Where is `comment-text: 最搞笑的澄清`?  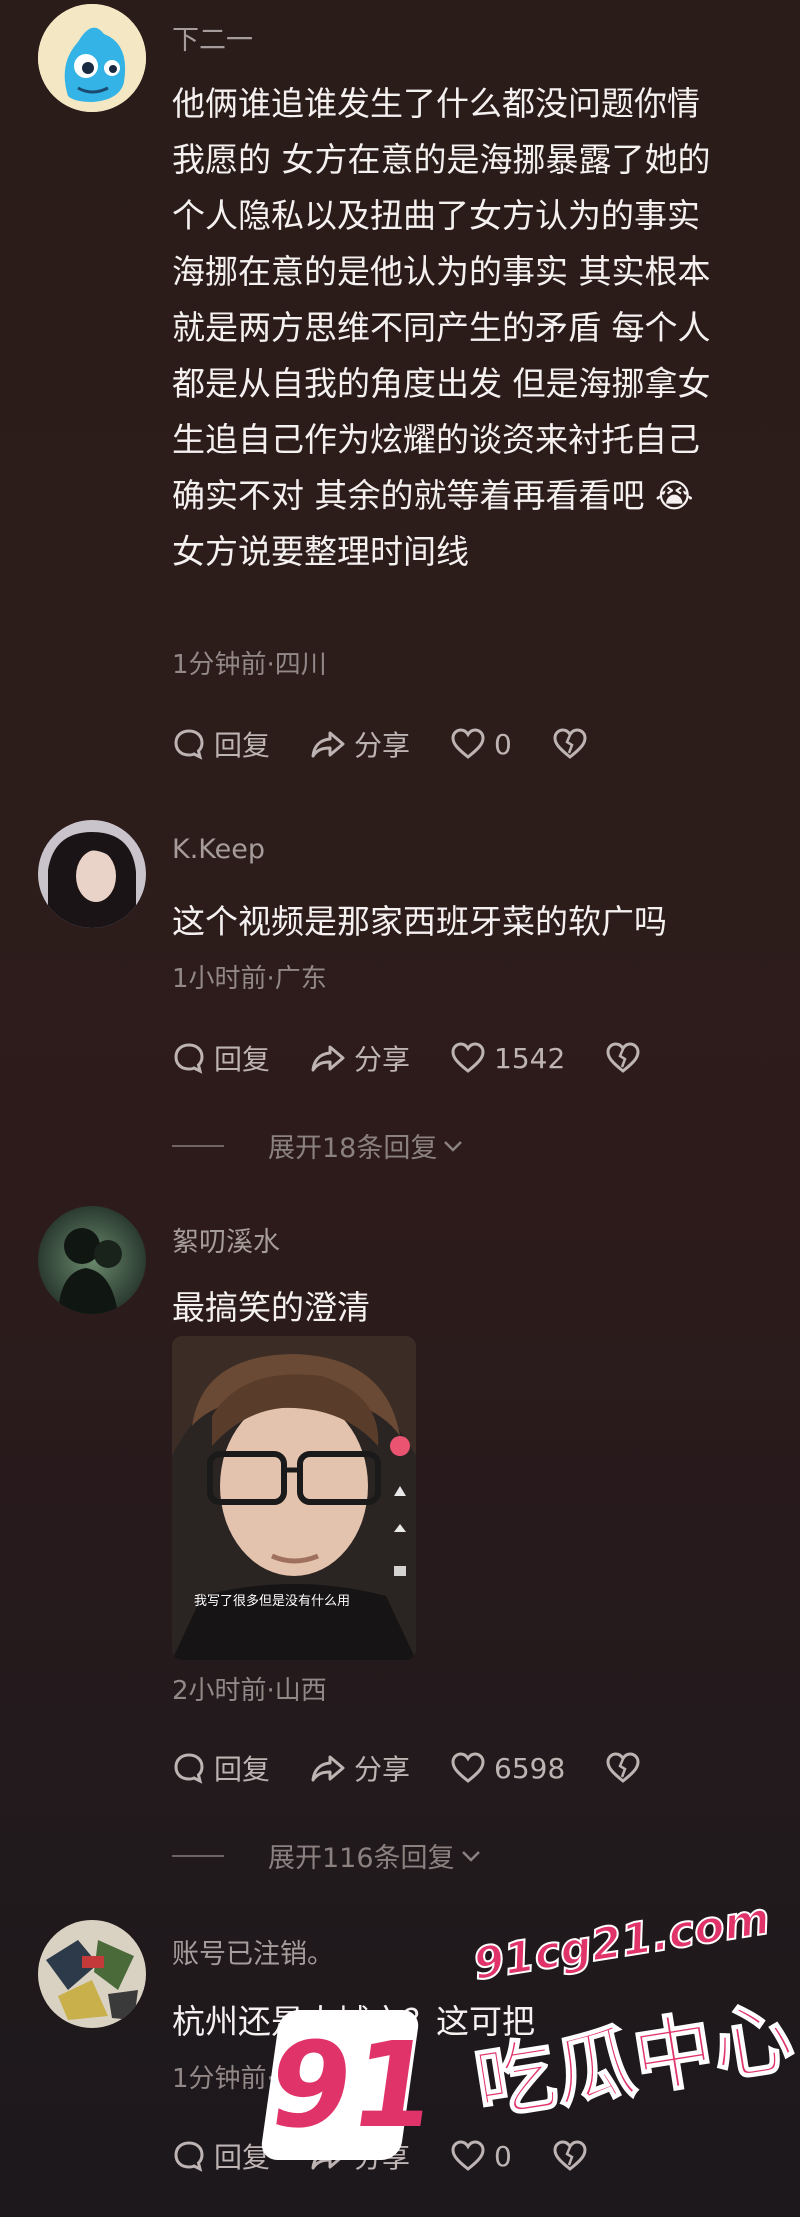
comment-text: 最搞笑的澄清 is located at coordinates (271, 1307).